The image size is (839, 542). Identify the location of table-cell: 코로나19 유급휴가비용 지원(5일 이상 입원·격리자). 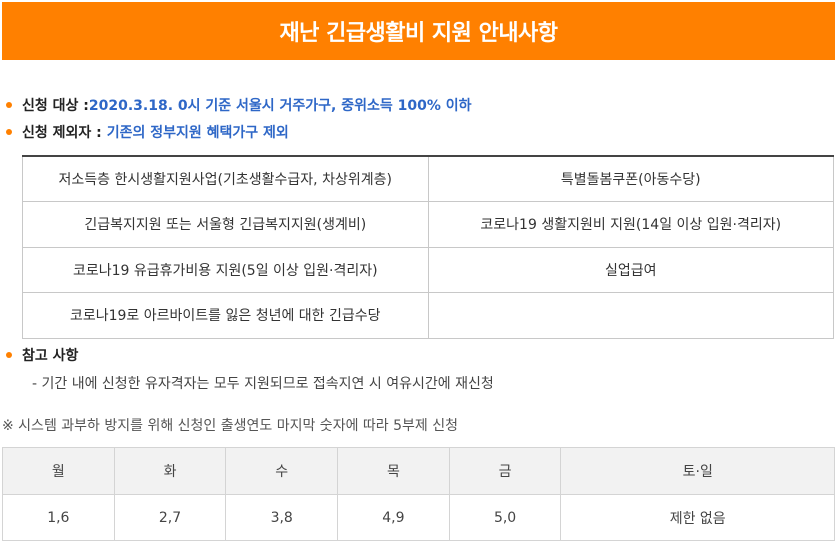
(225, 269).